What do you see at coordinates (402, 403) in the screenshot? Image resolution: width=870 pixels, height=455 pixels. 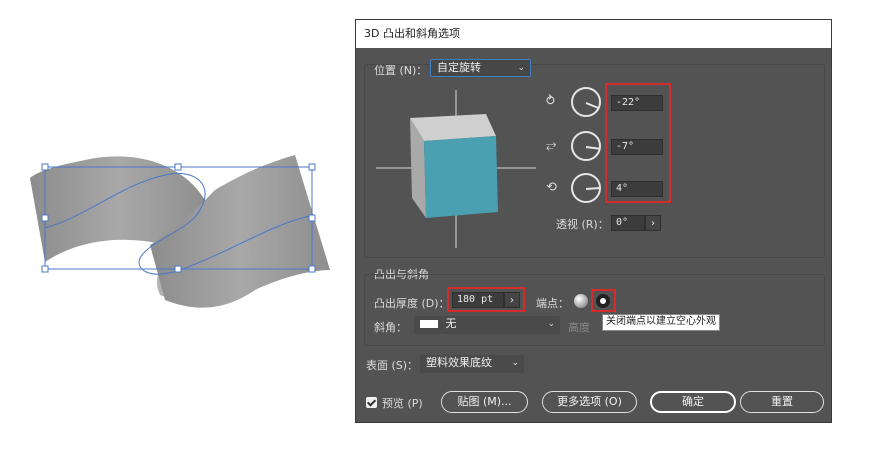 I see `preview-label: 预览 (P)` at bounding box center [402, 403].